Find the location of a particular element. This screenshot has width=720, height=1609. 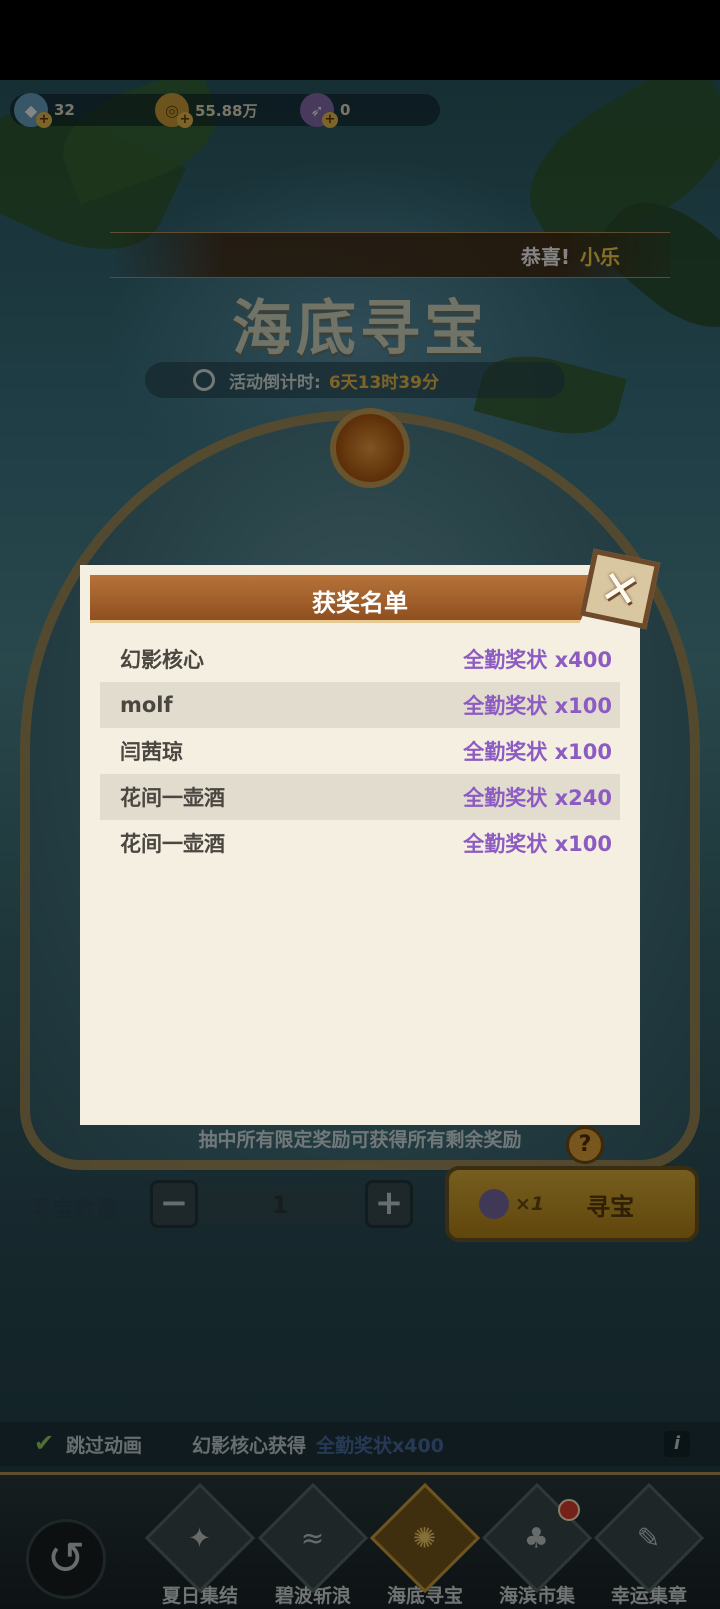

list-item: molf 全勤奖状 x100 is located at coordinates (360, 705).